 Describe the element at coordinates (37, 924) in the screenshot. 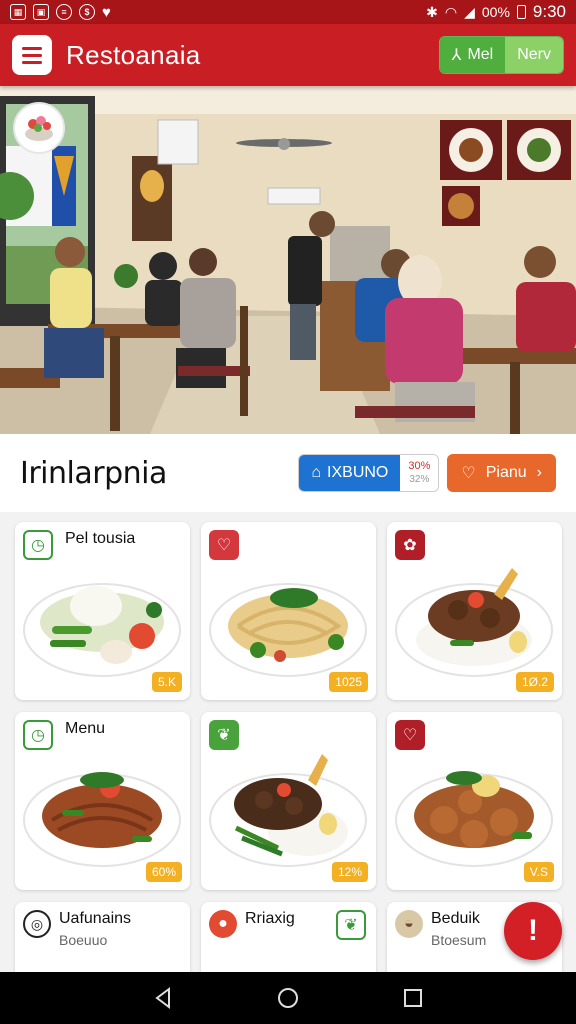

I see `globe-icon: ◎` at that location.